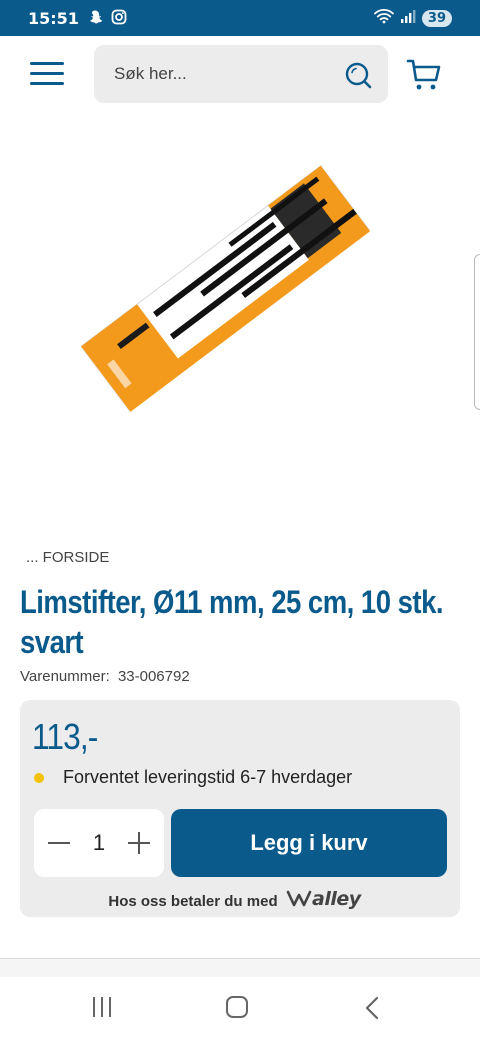 This screenshot has height=1040, width=480. I want to click on home-icon, so click(237, 1007).